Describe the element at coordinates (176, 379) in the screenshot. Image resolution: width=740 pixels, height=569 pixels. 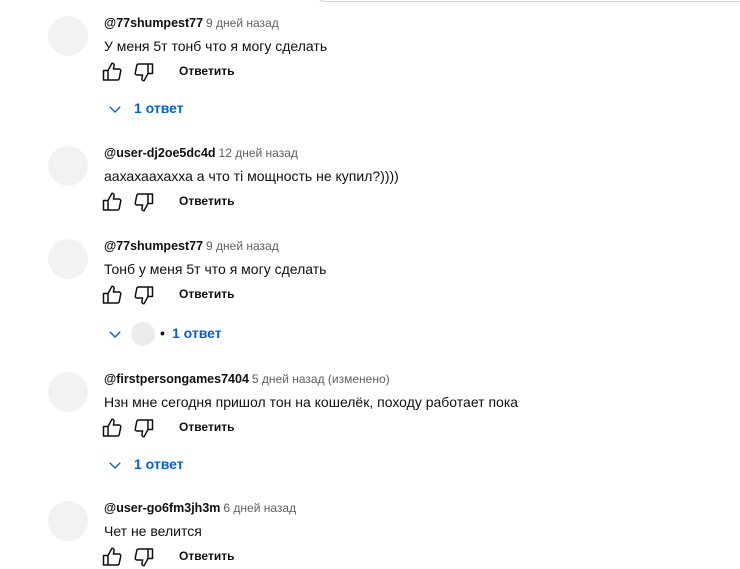
I see `comment-author: @firstpersongames7404` at that location.